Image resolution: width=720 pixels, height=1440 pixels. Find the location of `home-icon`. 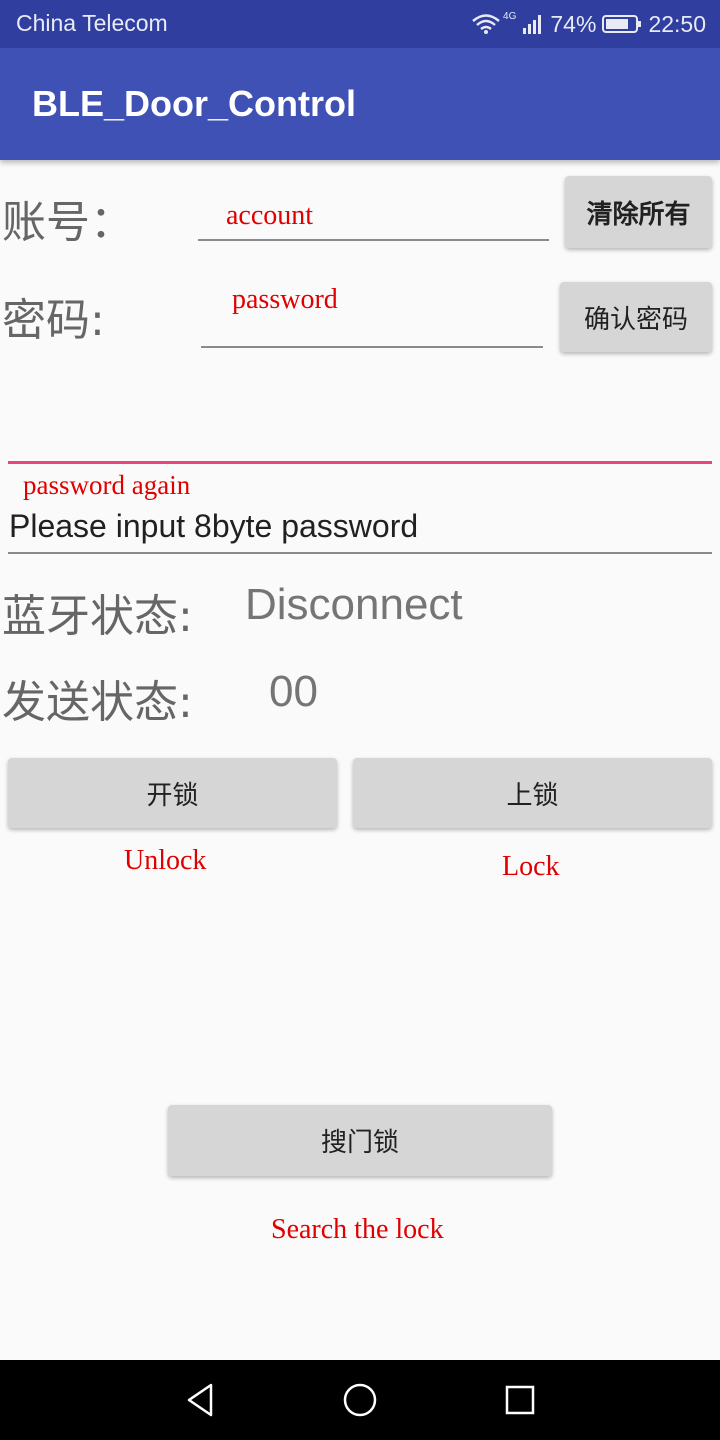

home-icon is located at coordinates (360, 1400).